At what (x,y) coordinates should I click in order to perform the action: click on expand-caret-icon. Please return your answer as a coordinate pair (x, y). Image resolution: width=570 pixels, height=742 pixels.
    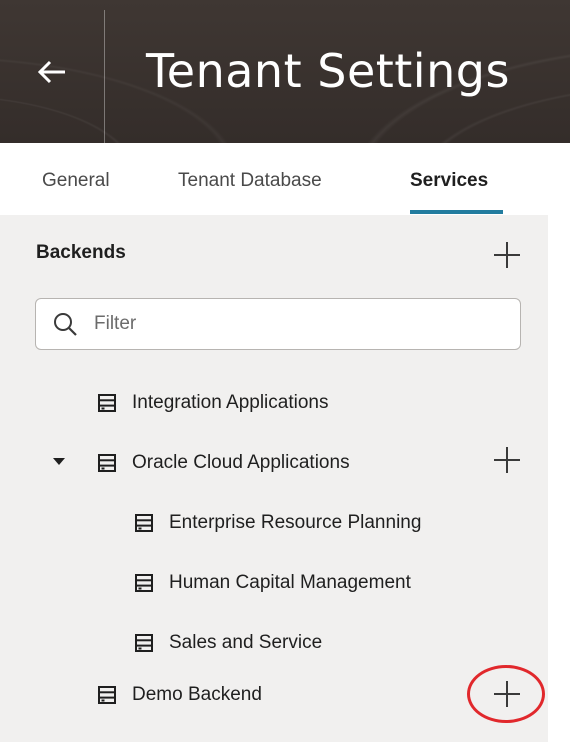
    Looking at the image, I should click on (59, 461).